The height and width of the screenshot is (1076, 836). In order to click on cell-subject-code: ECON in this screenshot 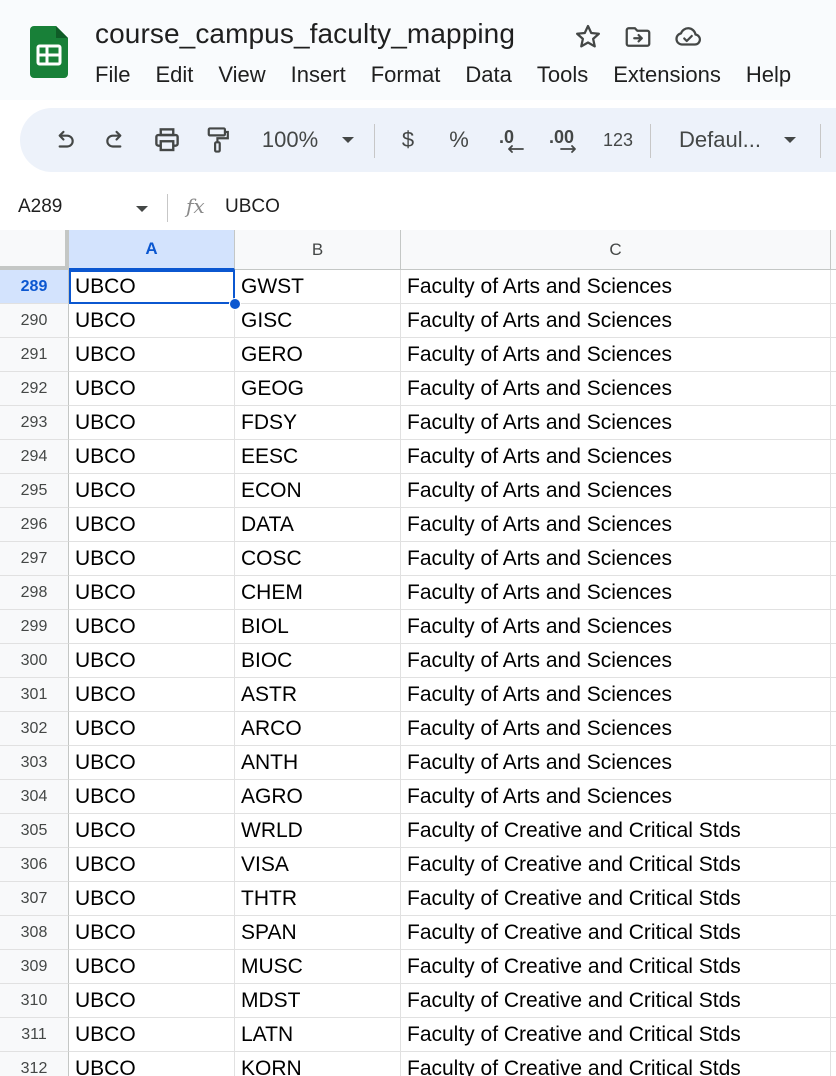, I will do `click(318, 491)`.